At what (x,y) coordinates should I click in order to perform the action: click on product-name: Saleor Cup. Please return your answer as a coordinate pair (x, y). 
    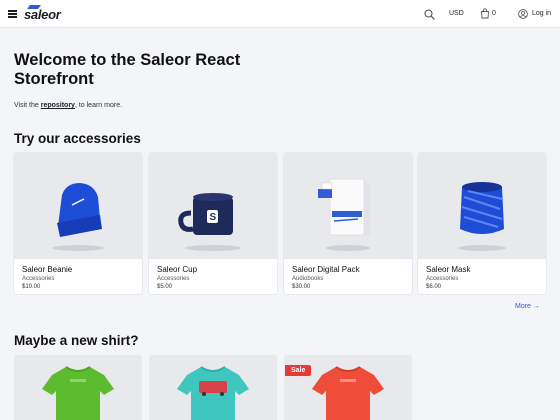
    Looking at the image, I should click on (177, 269).